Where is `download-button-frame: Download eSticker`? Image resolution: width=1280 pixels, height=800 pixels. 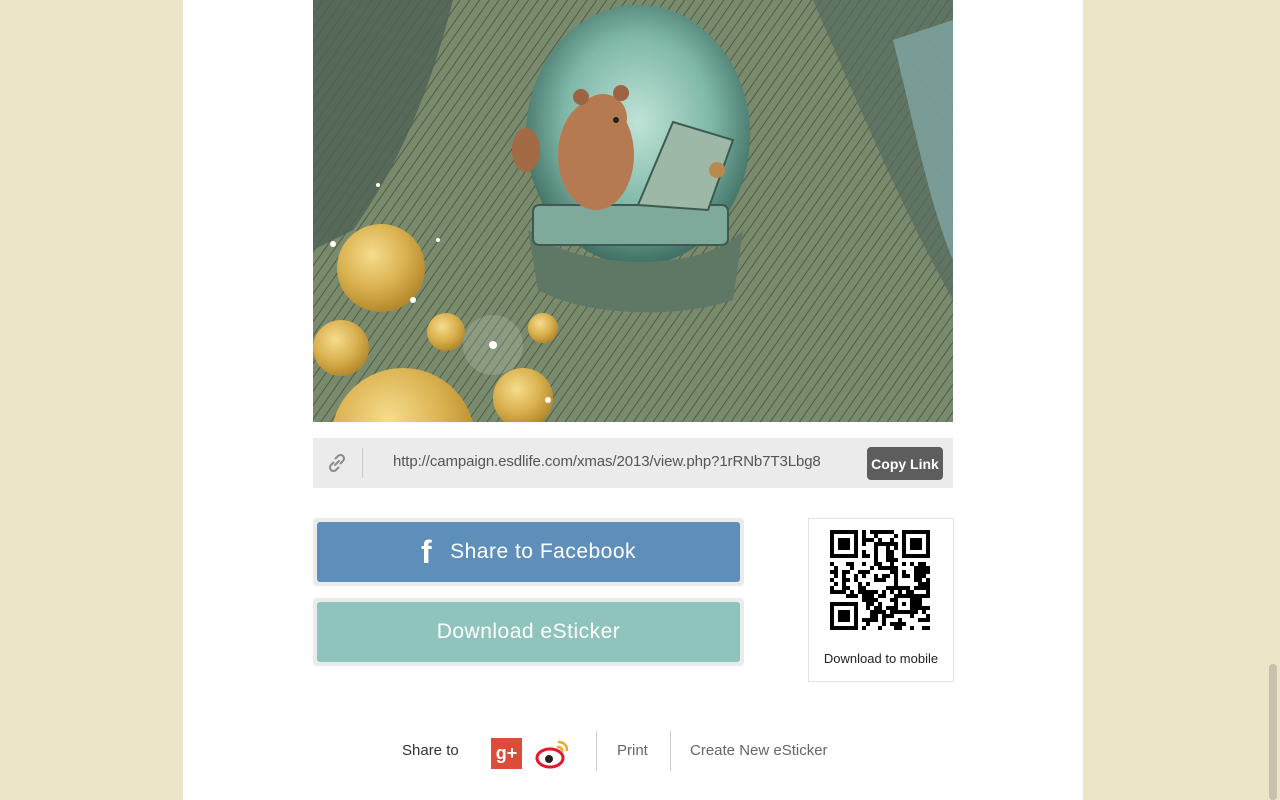
download-button-frame: Download eSticker is located at coordinates (528, 632).